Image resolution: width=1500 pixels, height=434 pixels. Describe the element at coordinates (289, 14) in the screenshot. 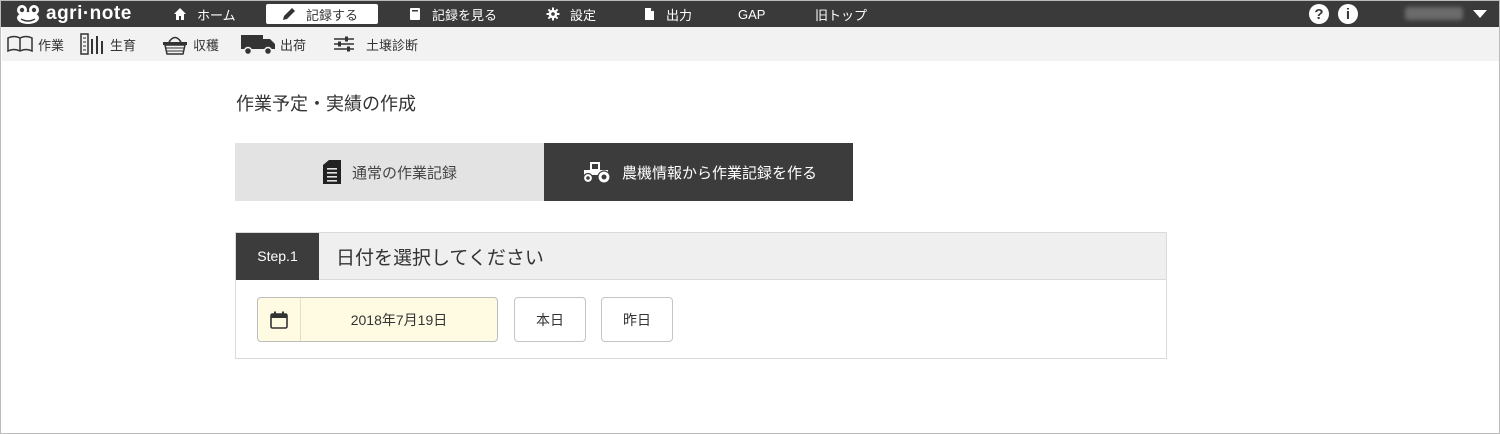

I see `pencil-icon` at that location.